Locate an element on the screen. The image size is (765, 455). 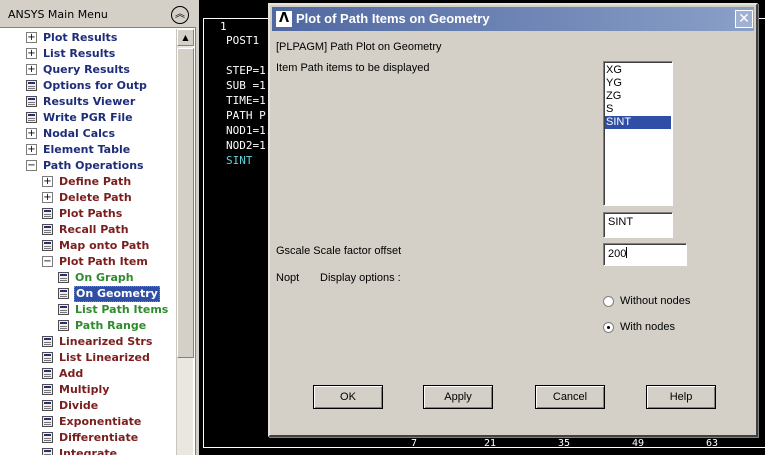
menu-item-label: Plot Paths is located at coordinates (91, 213).